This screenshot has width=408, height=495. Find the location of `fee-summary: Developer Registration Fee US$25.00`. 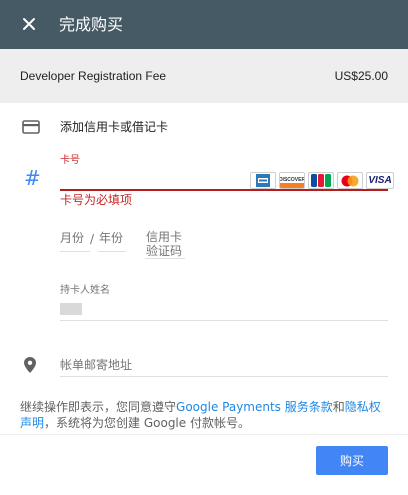

fee-summary: Developer Registration Fee US$25.00 is located at coordinates (204, 76).